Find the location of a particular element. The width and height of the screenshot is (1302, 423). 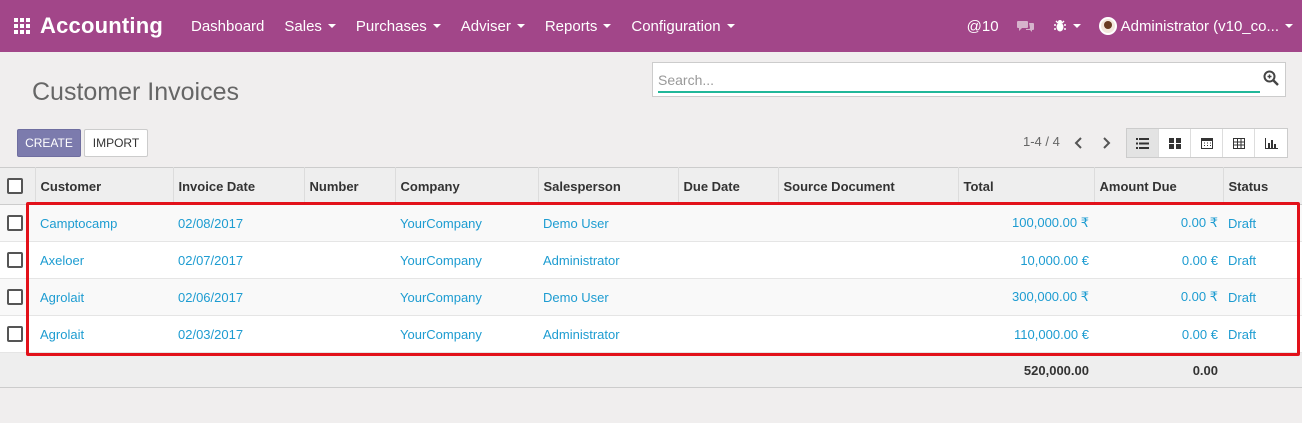

calendar-view-button is located at coordinates (1207, 143).